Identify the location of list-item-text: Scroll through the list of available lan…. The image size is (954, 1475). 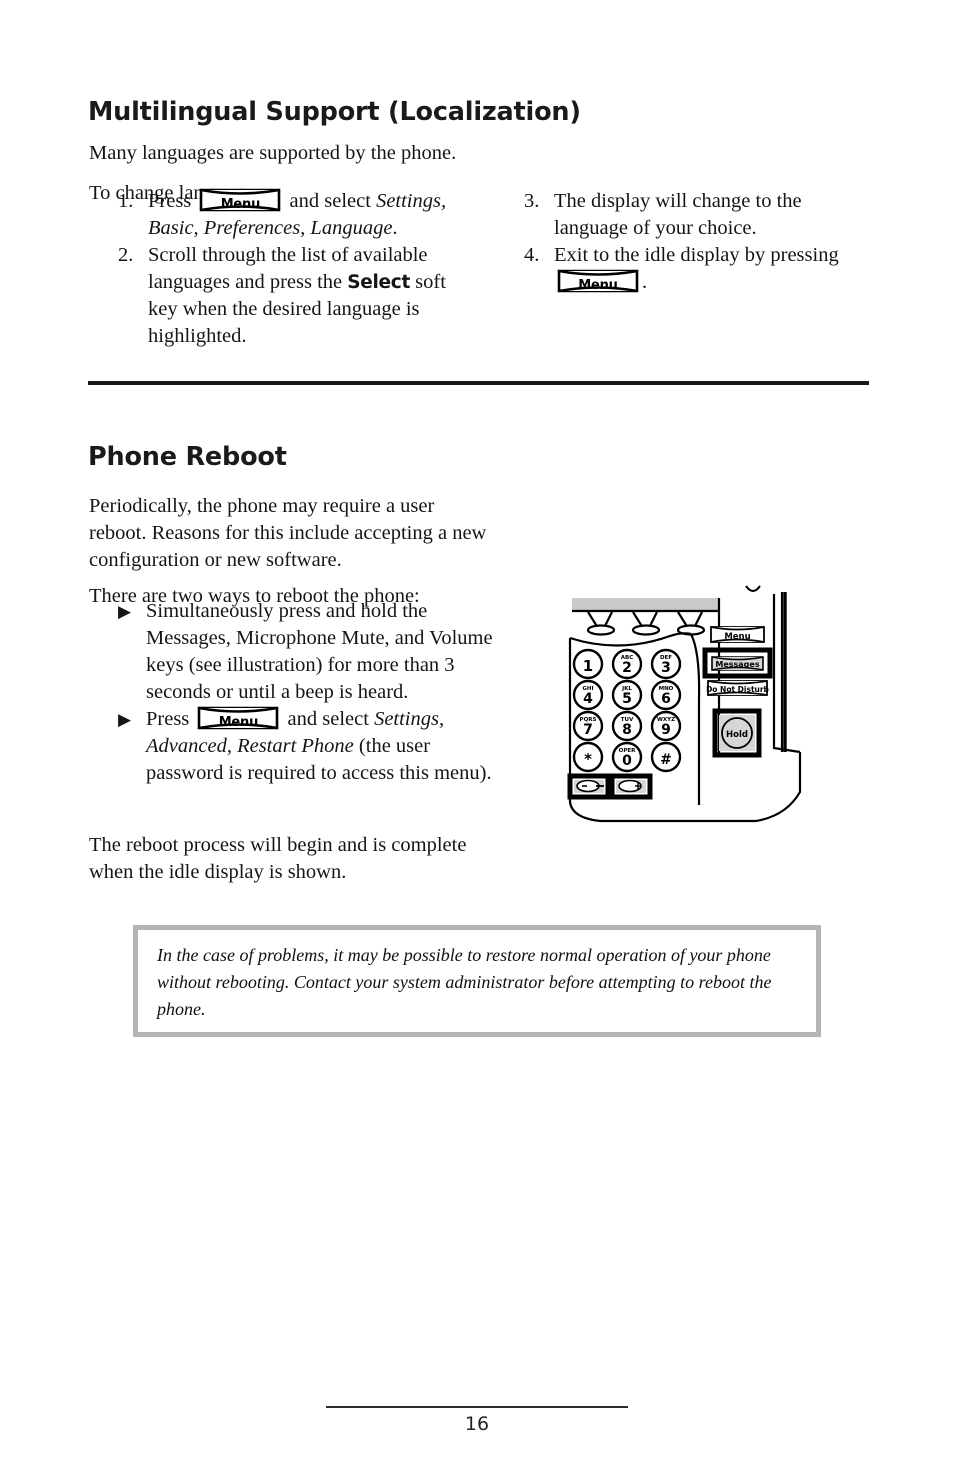
(313, 296).